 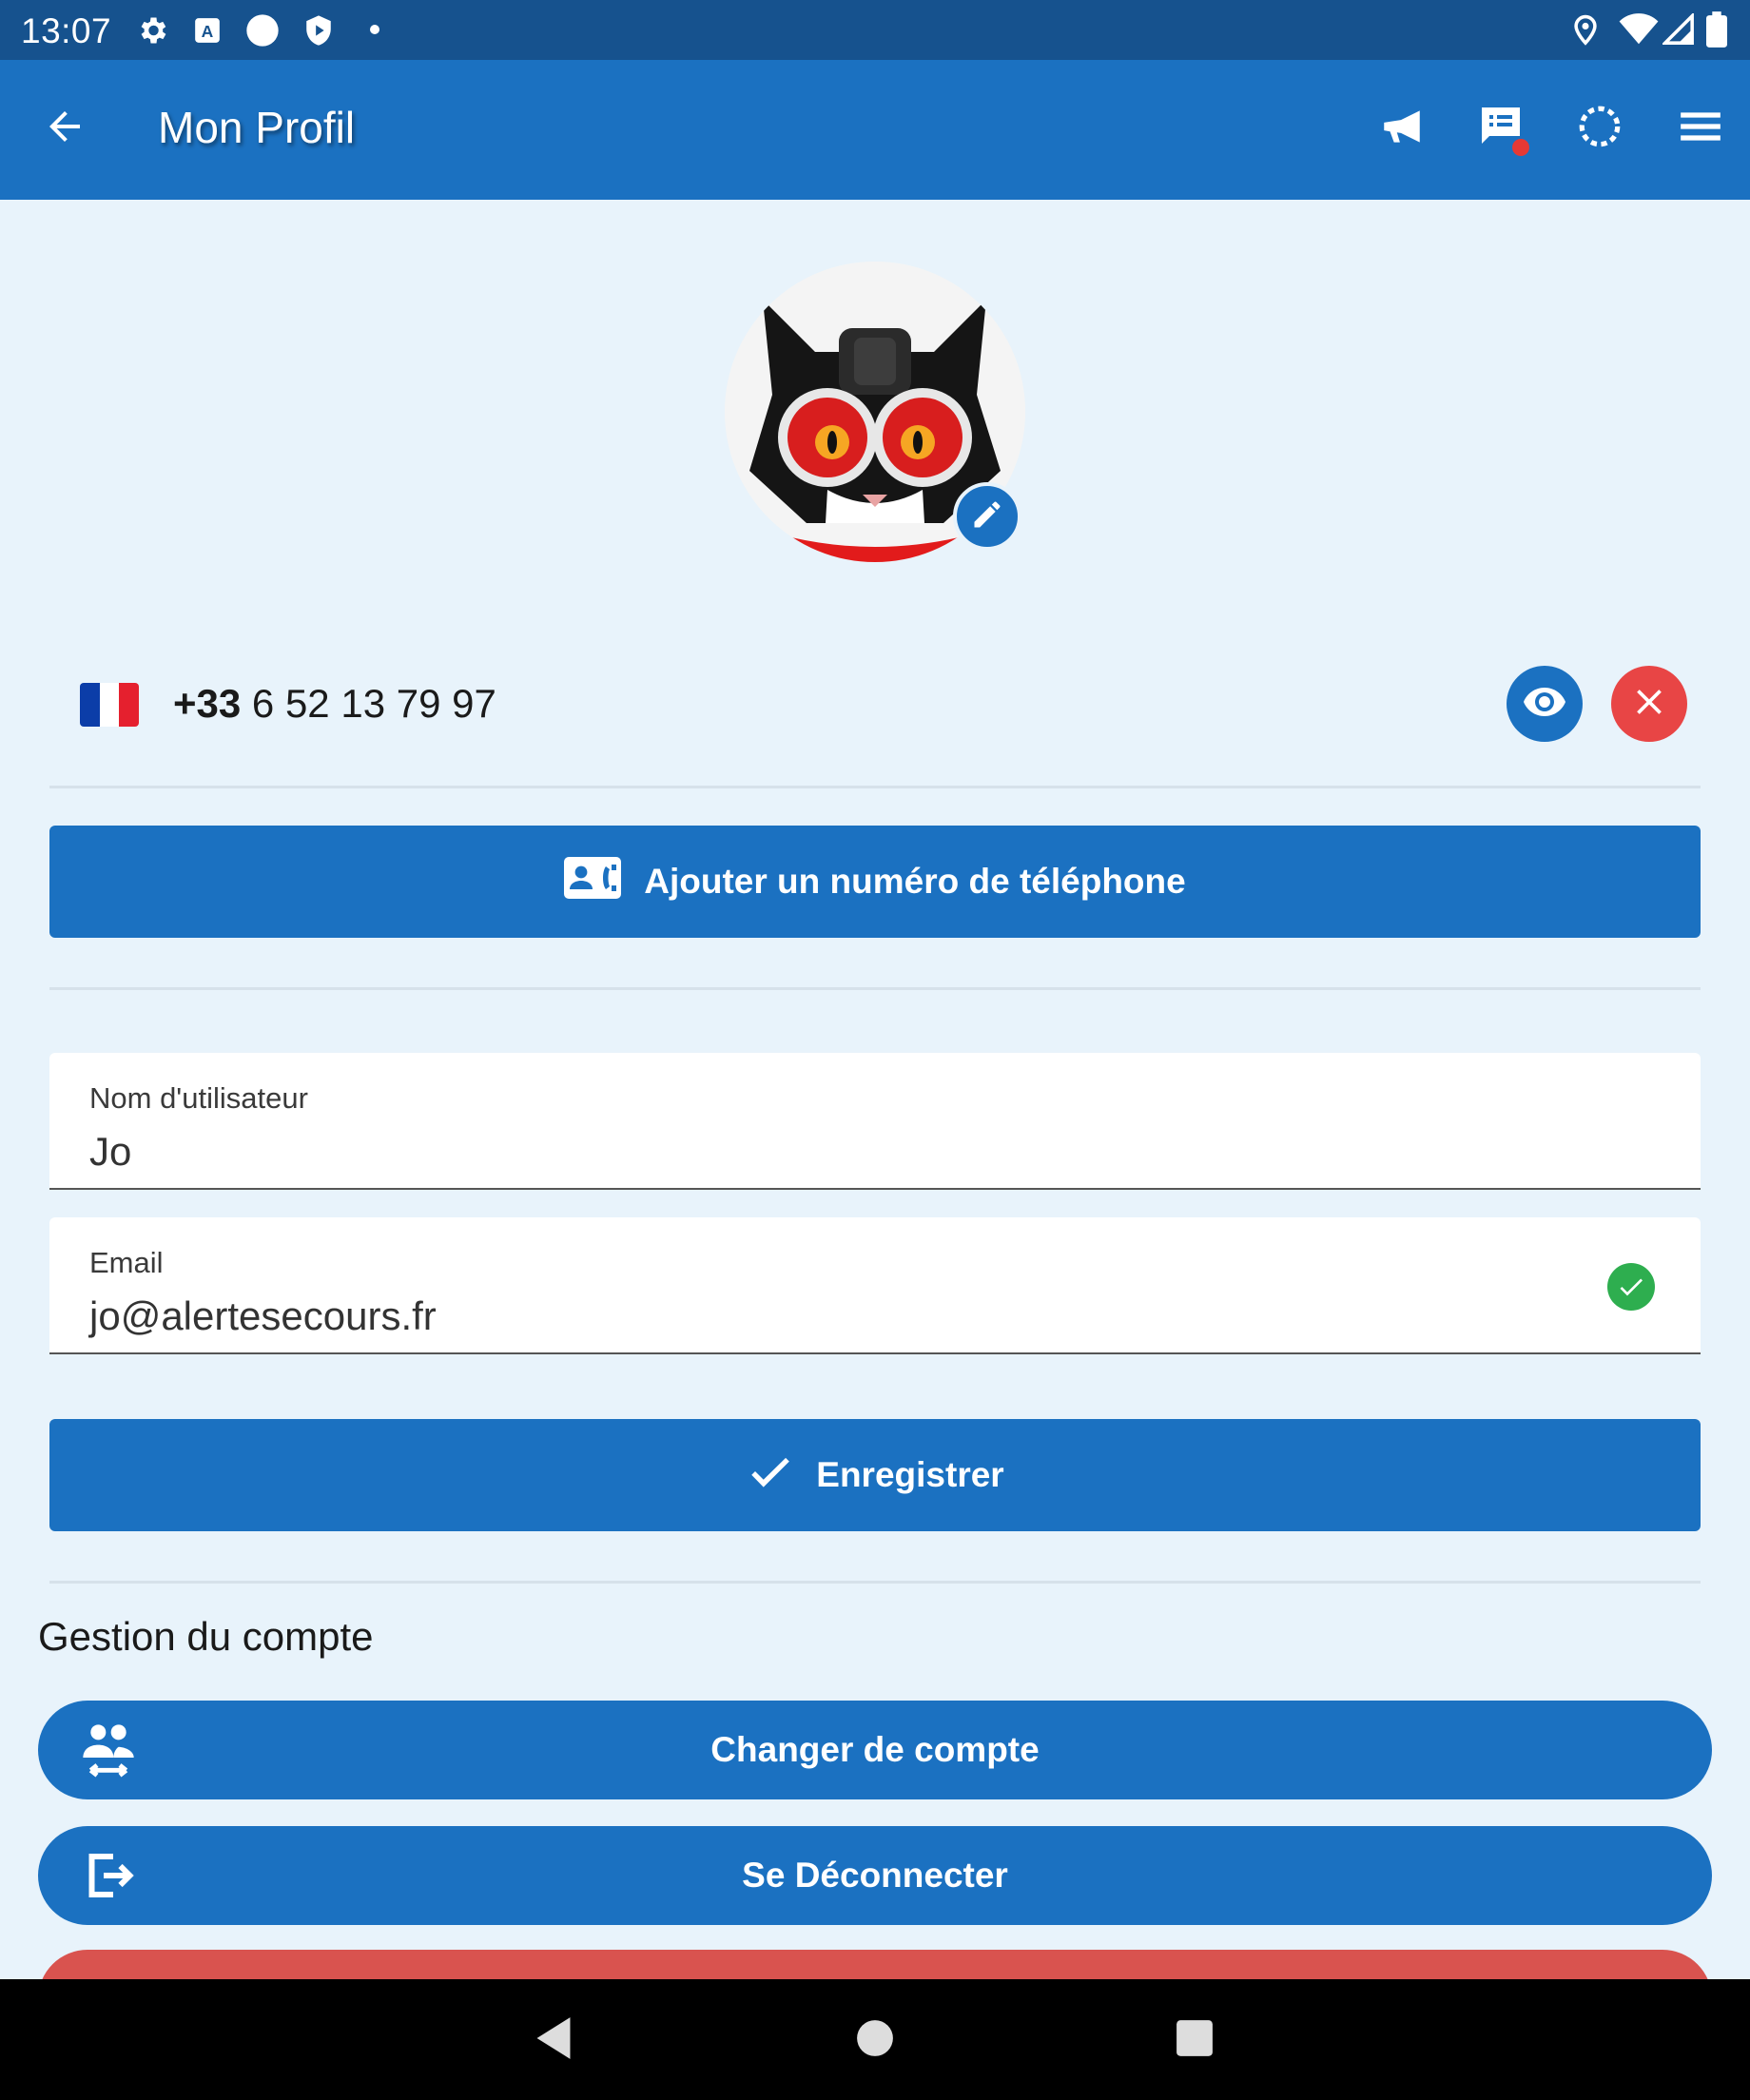 I want to click on phone-number-row: +33 6 52 13 79 97, so click(x=875, y=703).